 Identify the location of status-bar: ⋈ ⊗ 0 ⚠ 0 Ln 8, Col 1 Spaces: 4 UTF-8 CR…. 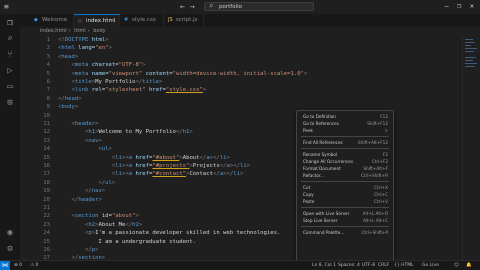
(240, 265).